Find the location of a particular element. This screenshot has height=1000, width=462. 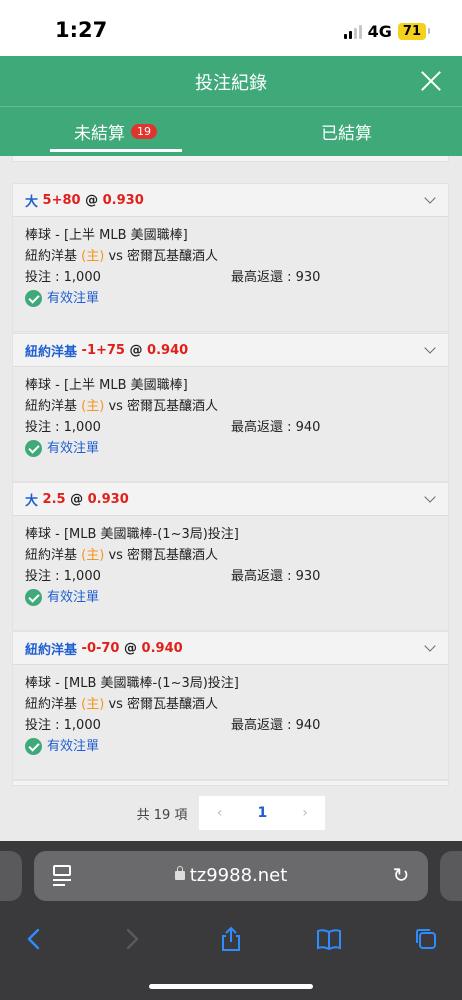

pagination-controls: ‹ 1 › is located at coordinates (262, 813).